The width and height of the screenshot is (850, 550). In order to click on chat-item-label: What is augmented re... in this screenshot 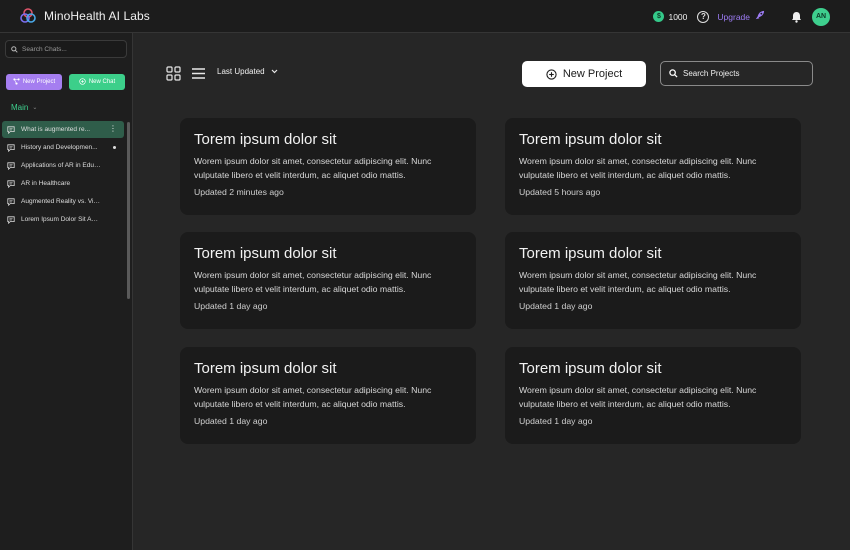, I will do `click(56, 129)`.